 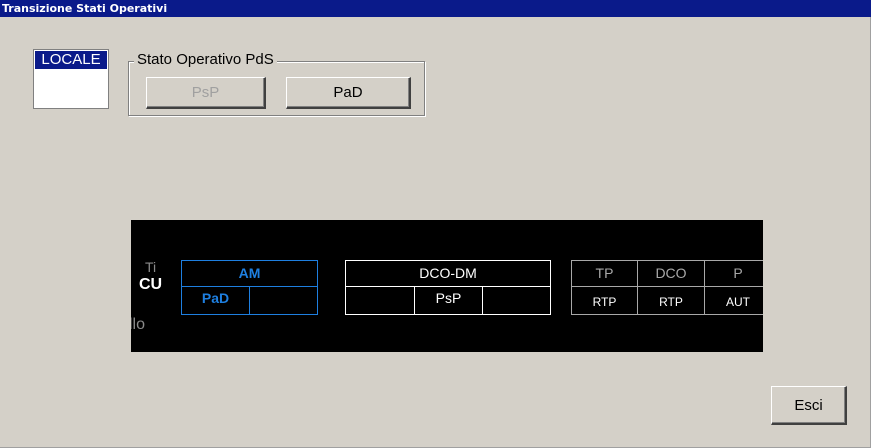 I want to click on tp-header: TP, so click(x=604, y=273).